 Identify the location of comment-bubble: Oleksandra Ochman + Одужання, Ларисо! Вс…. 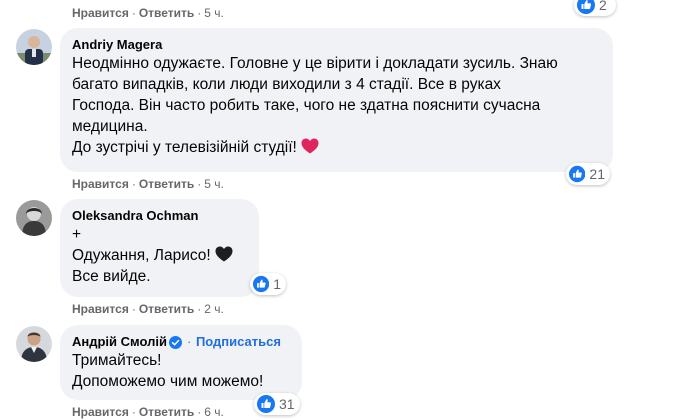
(159, 248).